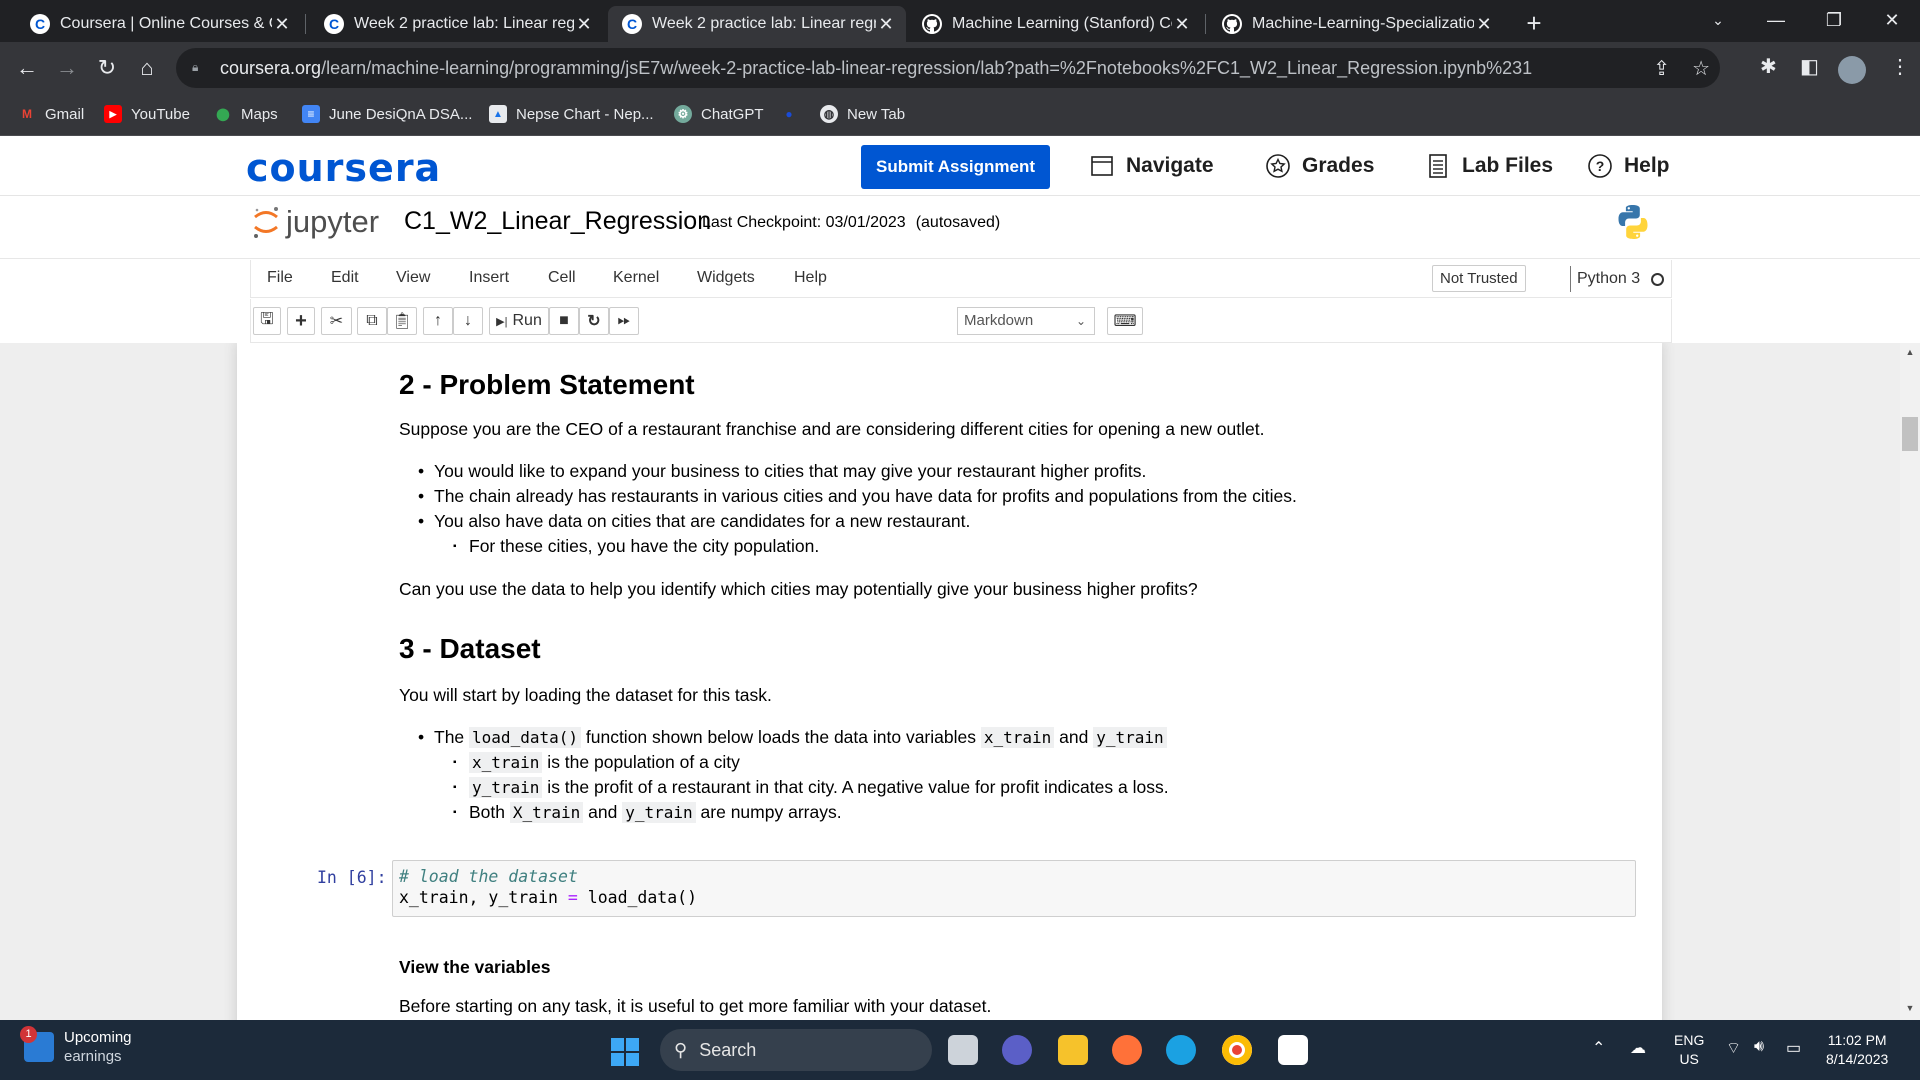 The width and height of the screenshot is (1920, 1080). What do you see at coordinates (1910, 352) in the screenshot?
I see `scroll-up-arrow-icon: ▲` at bounding box center [1910, 352].